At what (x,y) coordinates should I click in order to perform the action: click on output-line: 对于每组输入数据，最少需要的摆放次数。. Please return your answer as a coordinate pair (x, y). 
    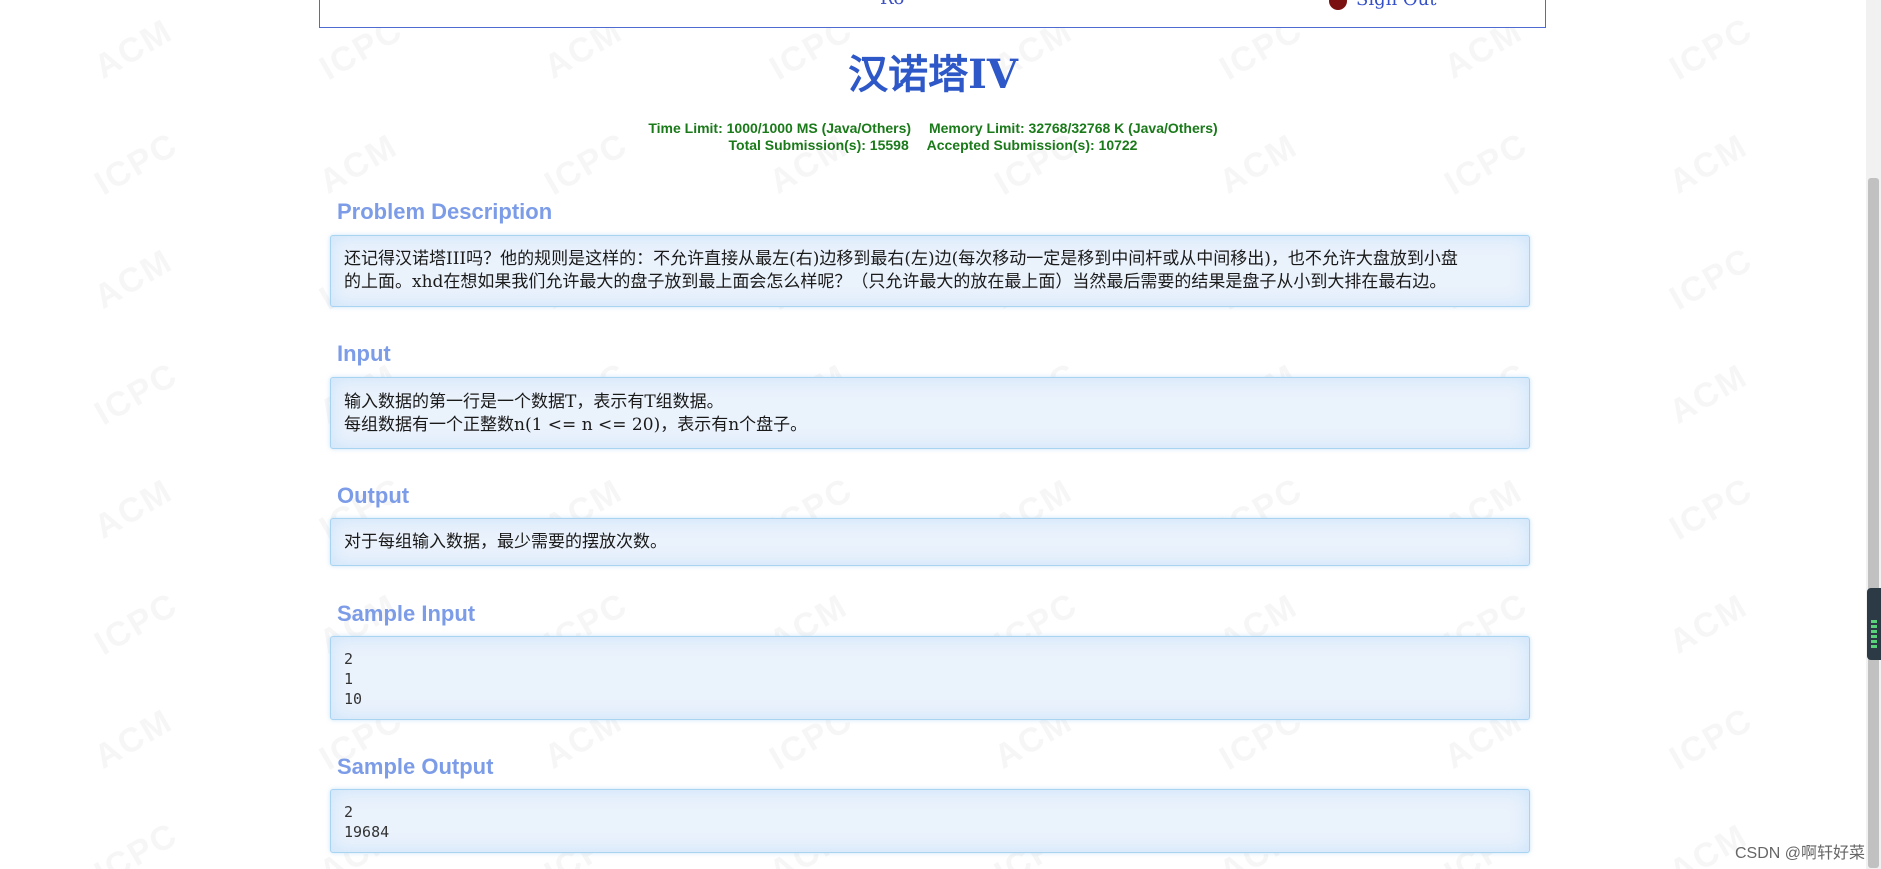
    Looking at the image, I should click on (505, 542).